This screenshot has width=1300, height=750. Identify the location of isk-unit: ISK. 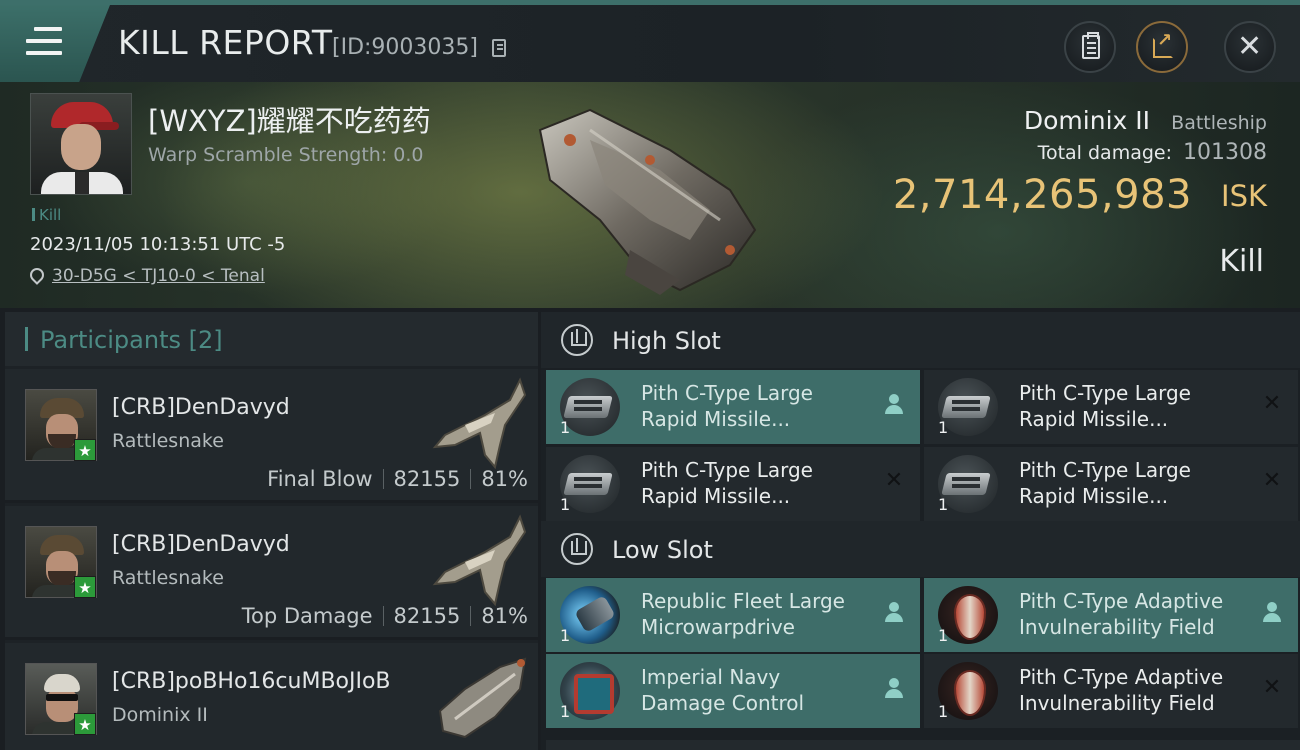
(1244, 196).